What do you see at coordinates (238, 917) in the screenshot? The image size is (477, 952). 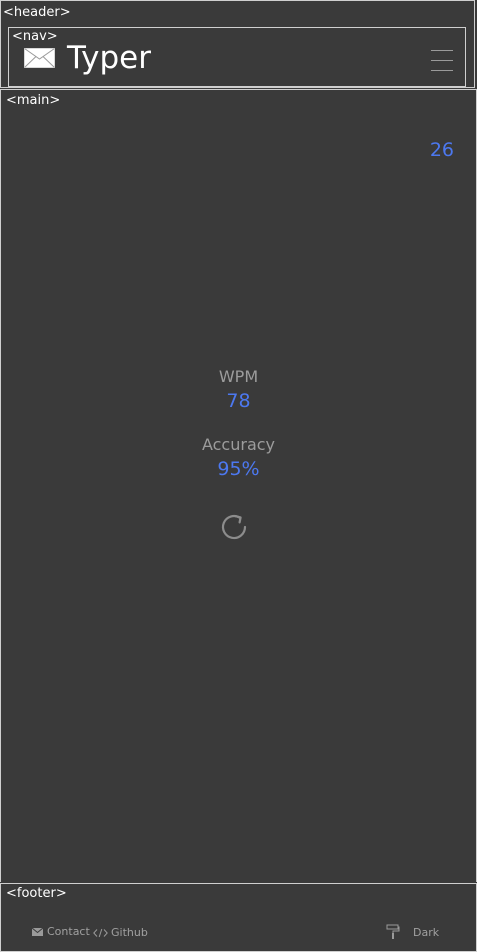 I see `footer: <footer> Contact Github Dark` at bounding box center [238, 917].